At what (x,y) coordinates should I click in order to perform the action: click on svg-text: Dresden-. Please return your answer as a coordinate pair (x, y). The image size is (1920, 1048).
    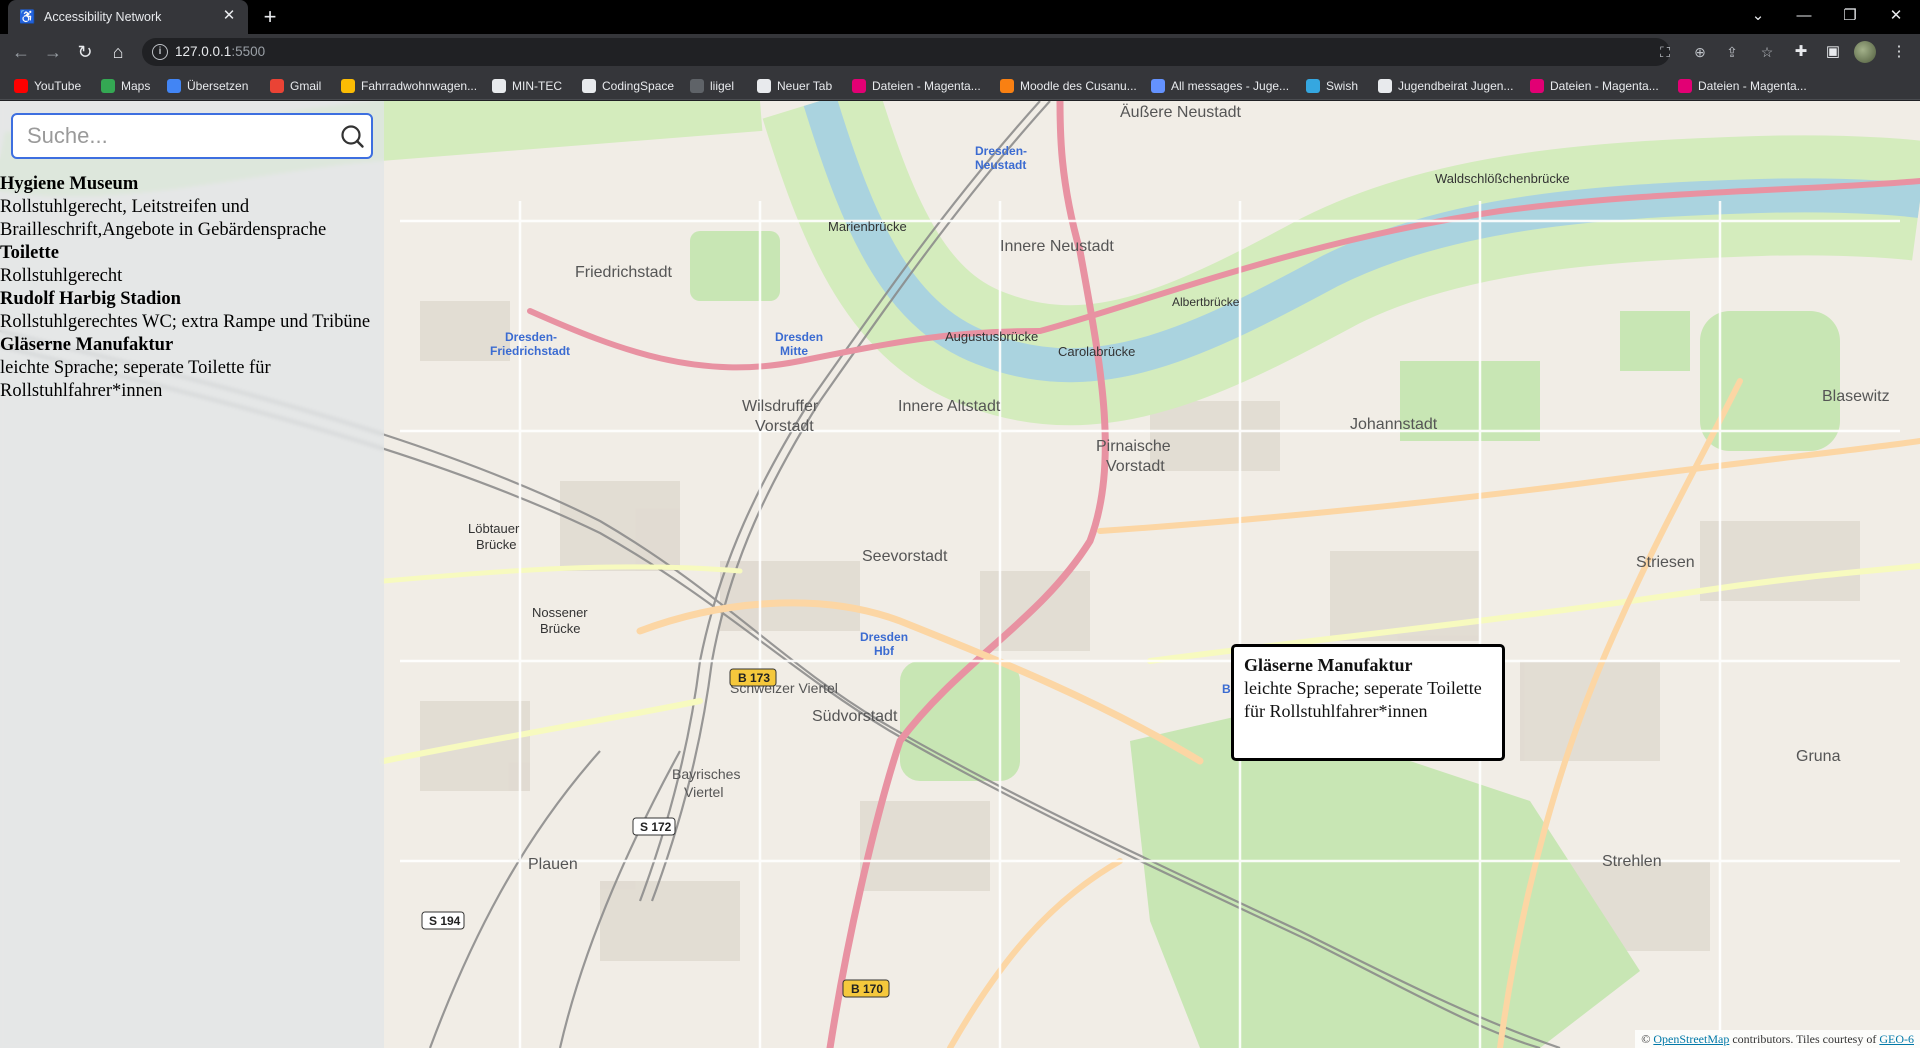
    Looking at the image, I should click on (1001, 151).